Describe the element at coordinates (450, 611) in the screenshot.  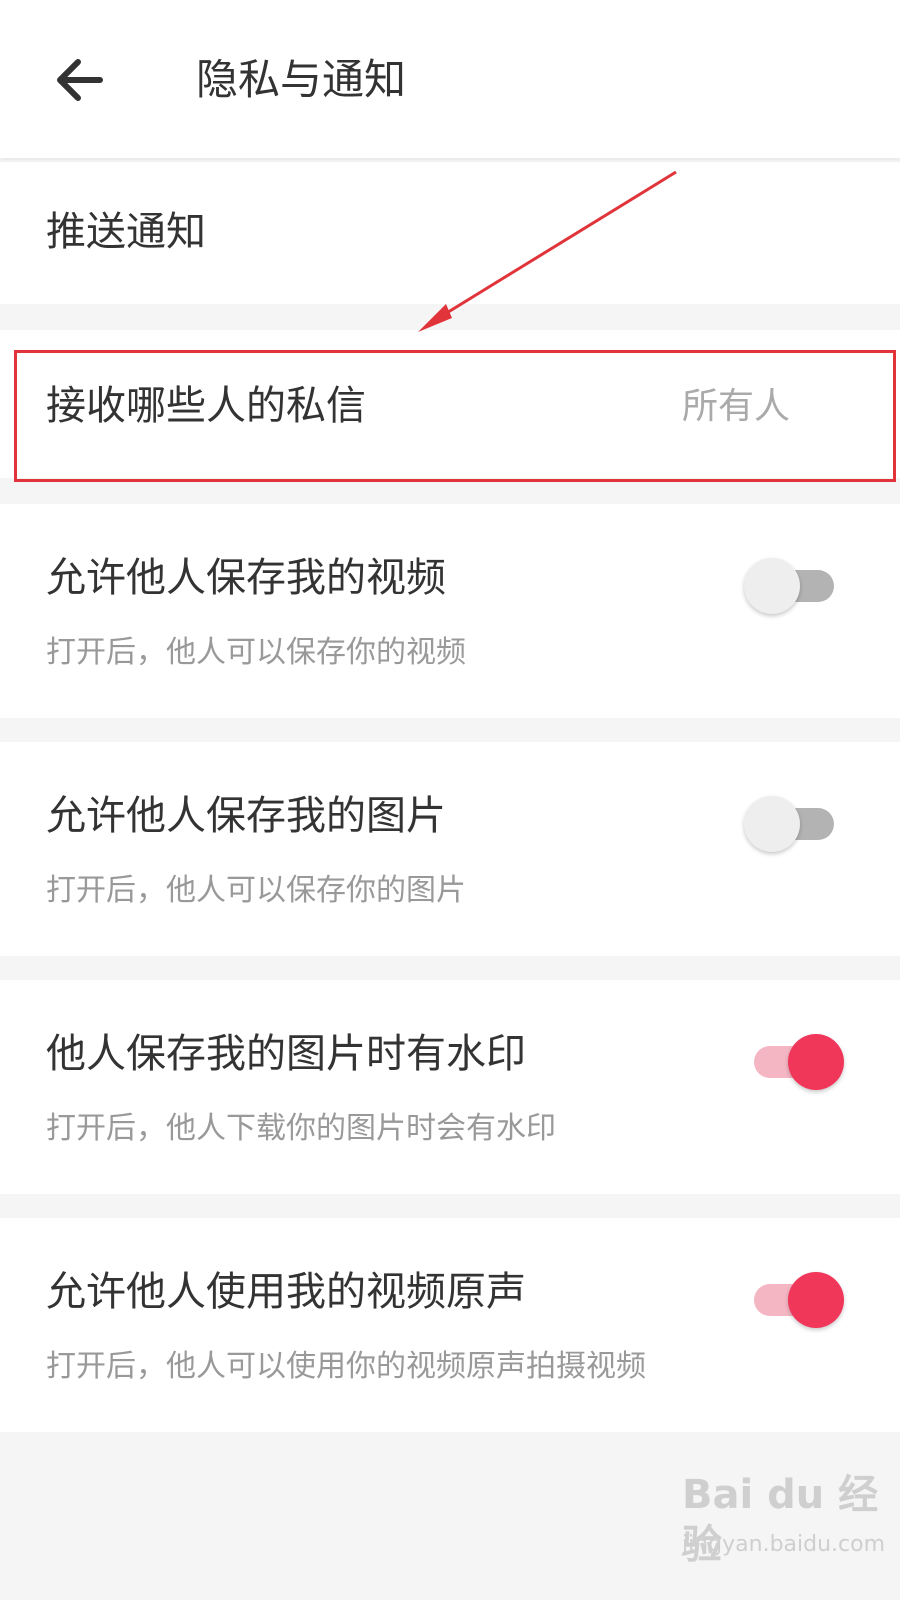
I see `save-video-setting: 允许他人保存我的视频 打开后，他人可以保存你的视频` at that location.